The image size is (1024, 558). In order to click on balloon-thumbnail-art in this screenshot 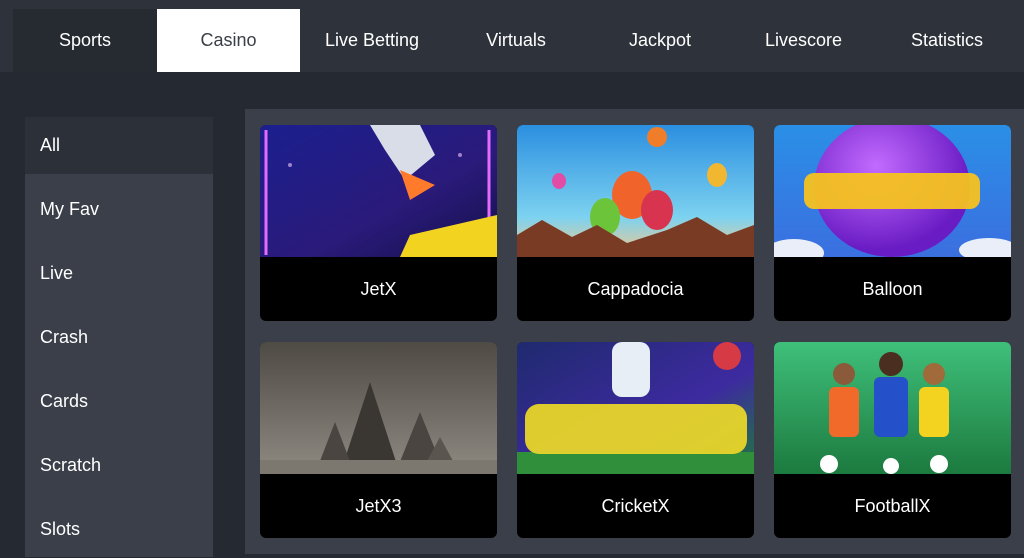, I will do `click(892, 191)`.